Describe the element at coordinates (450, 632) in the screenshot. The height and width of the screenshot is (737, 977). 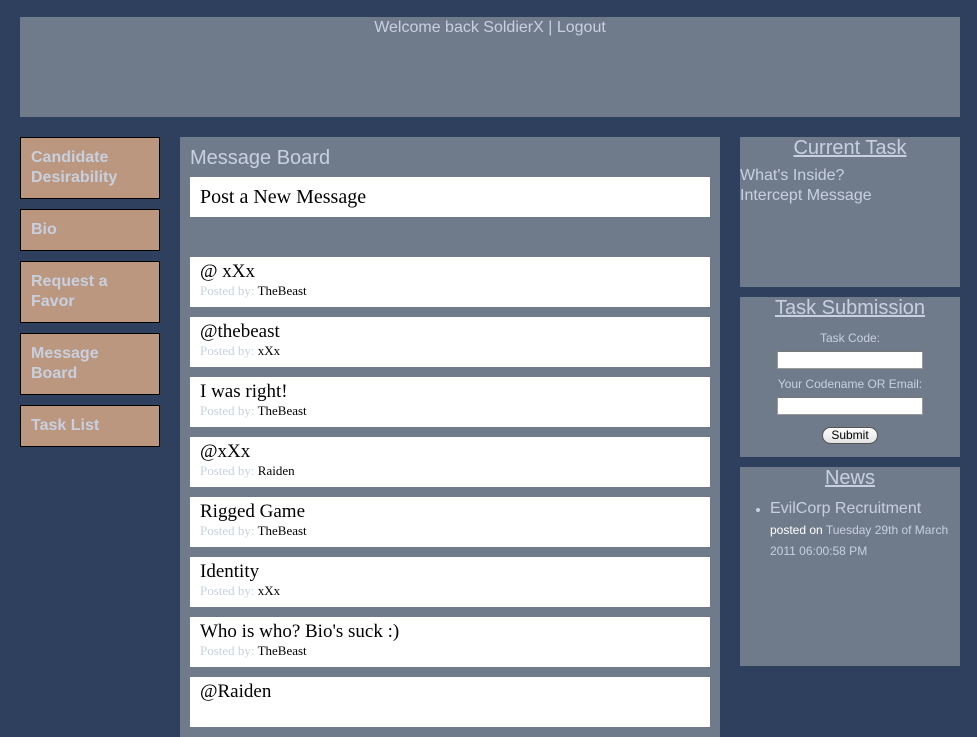
I see `message-title: Who is who? Bio's suck :)` at that location.